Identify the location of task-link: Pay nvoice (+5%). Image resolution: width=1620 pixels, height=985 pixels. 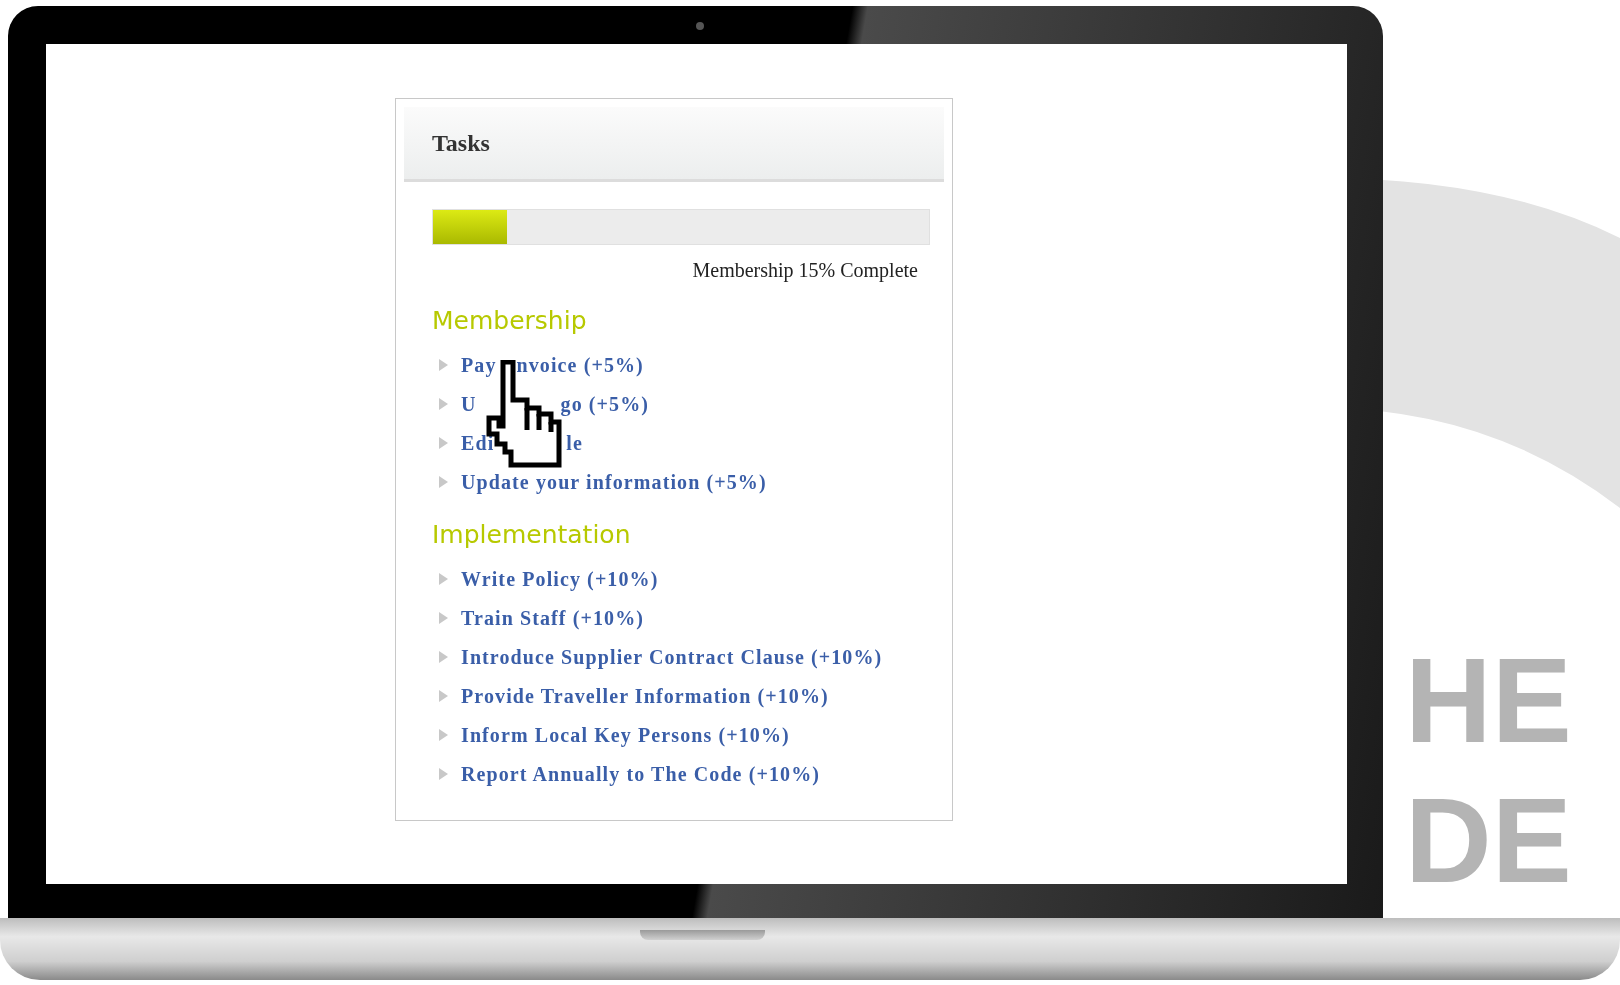
(552, 365).